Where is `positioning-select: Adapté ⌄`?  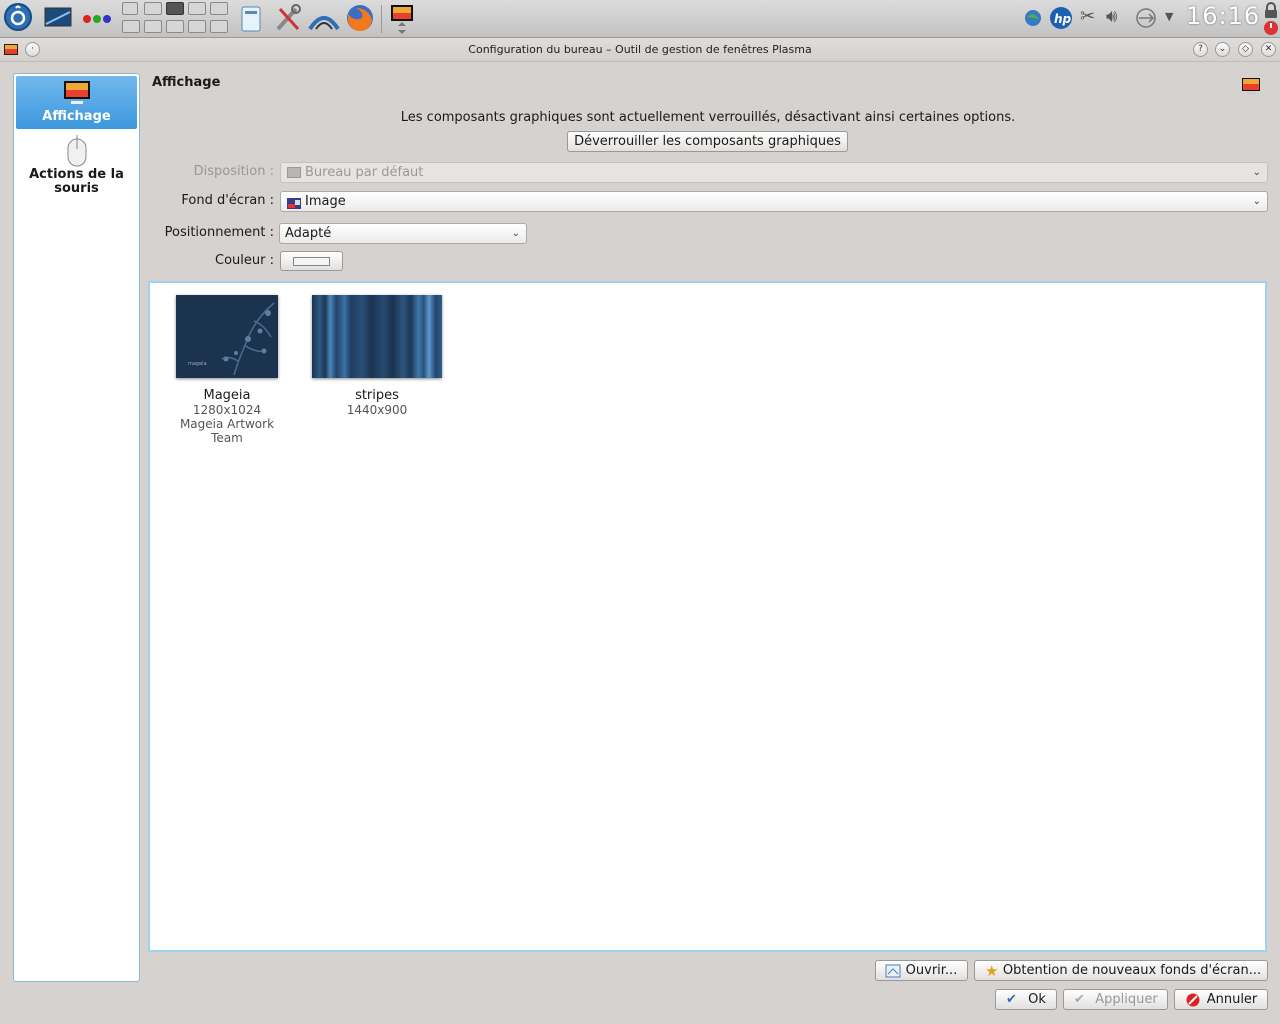
positioning-select: Adapté ⌄ is located at coordinates (403, 233).